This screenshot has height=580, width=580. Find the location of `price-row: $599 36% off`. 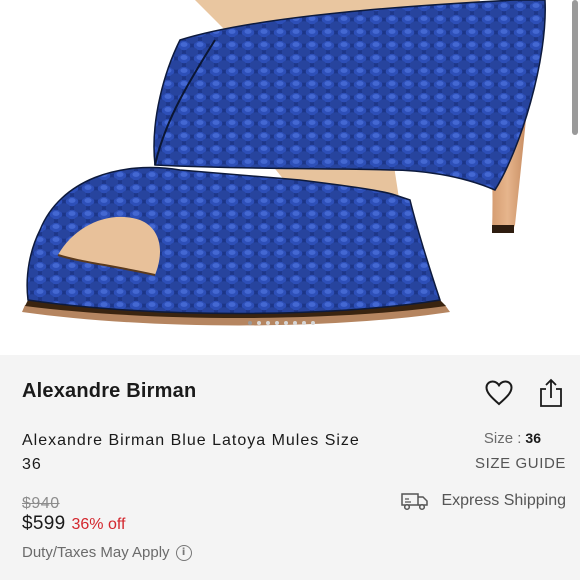

price-row: $599 36% off is located at coordinates (73, 524).